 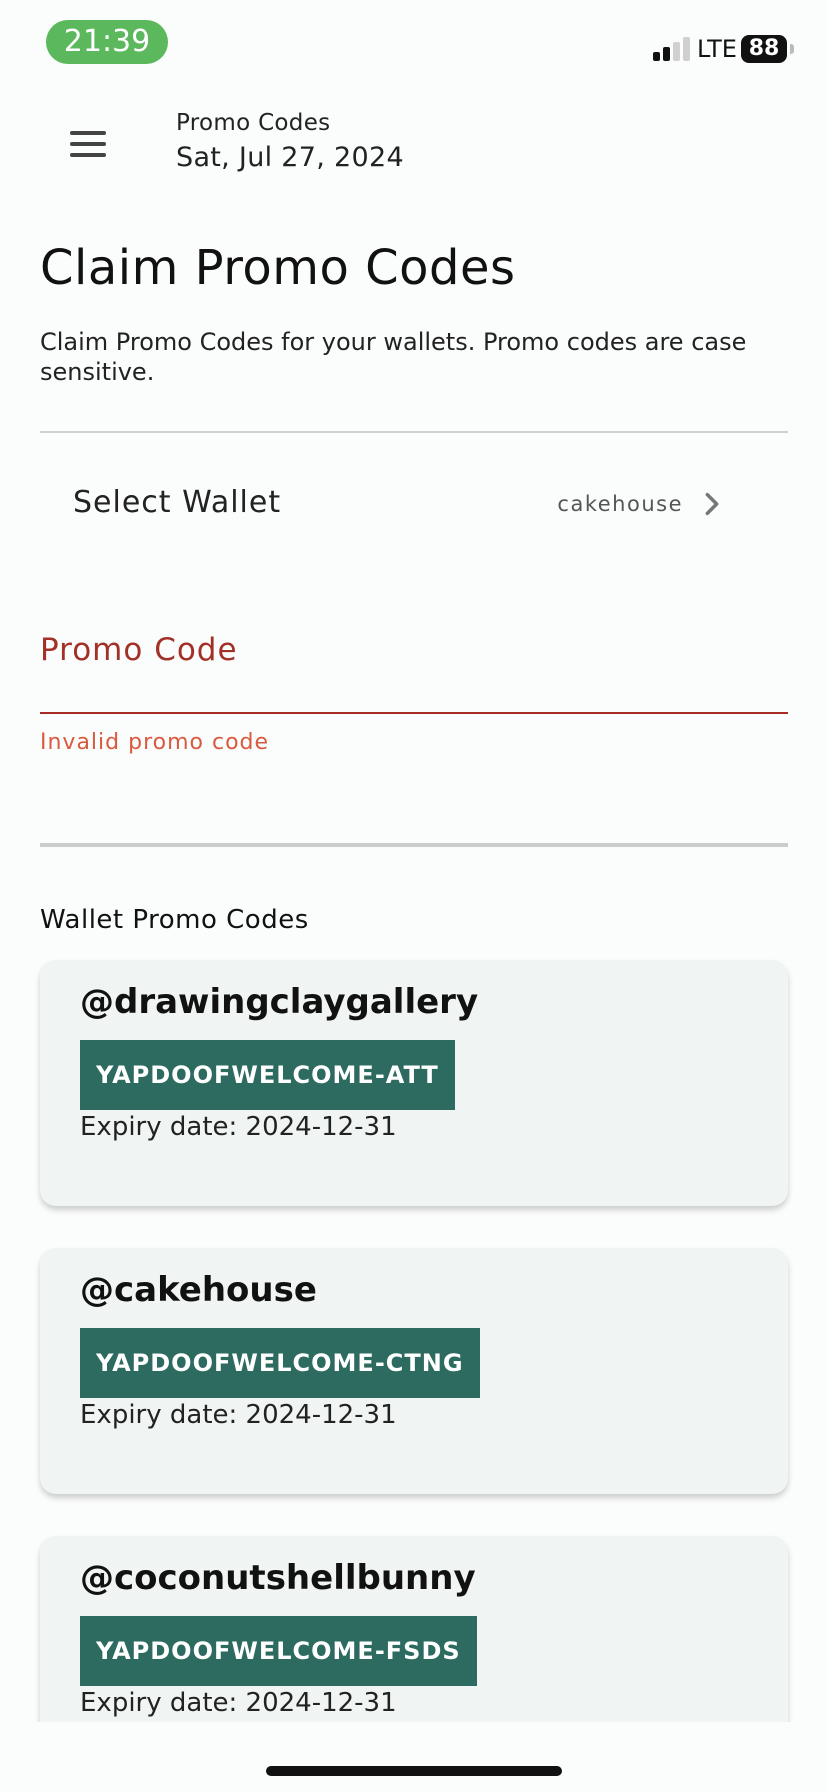 I want to click on wallet-promo-codes-title: Wallet Promo Codes, so click(x=174, y=920).